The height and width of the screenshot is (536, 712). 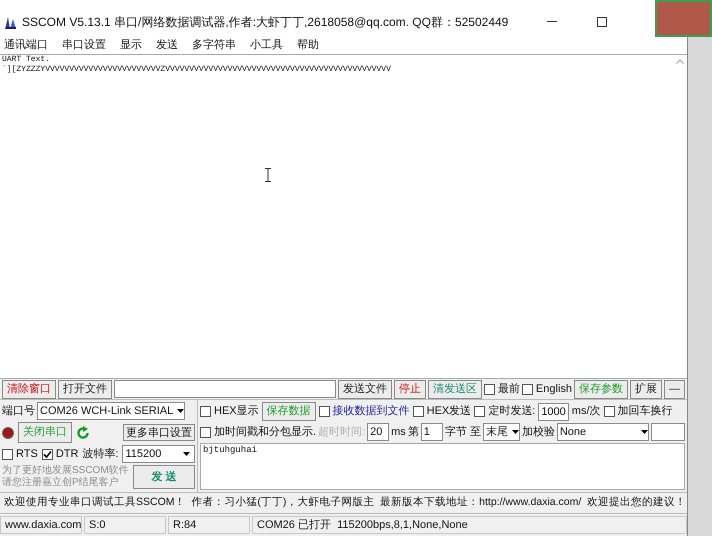 What do you see at coordinates (646, 389) in the screenshot?
I see `toolbar-button: 扩展` at bounding box center [646, 389].